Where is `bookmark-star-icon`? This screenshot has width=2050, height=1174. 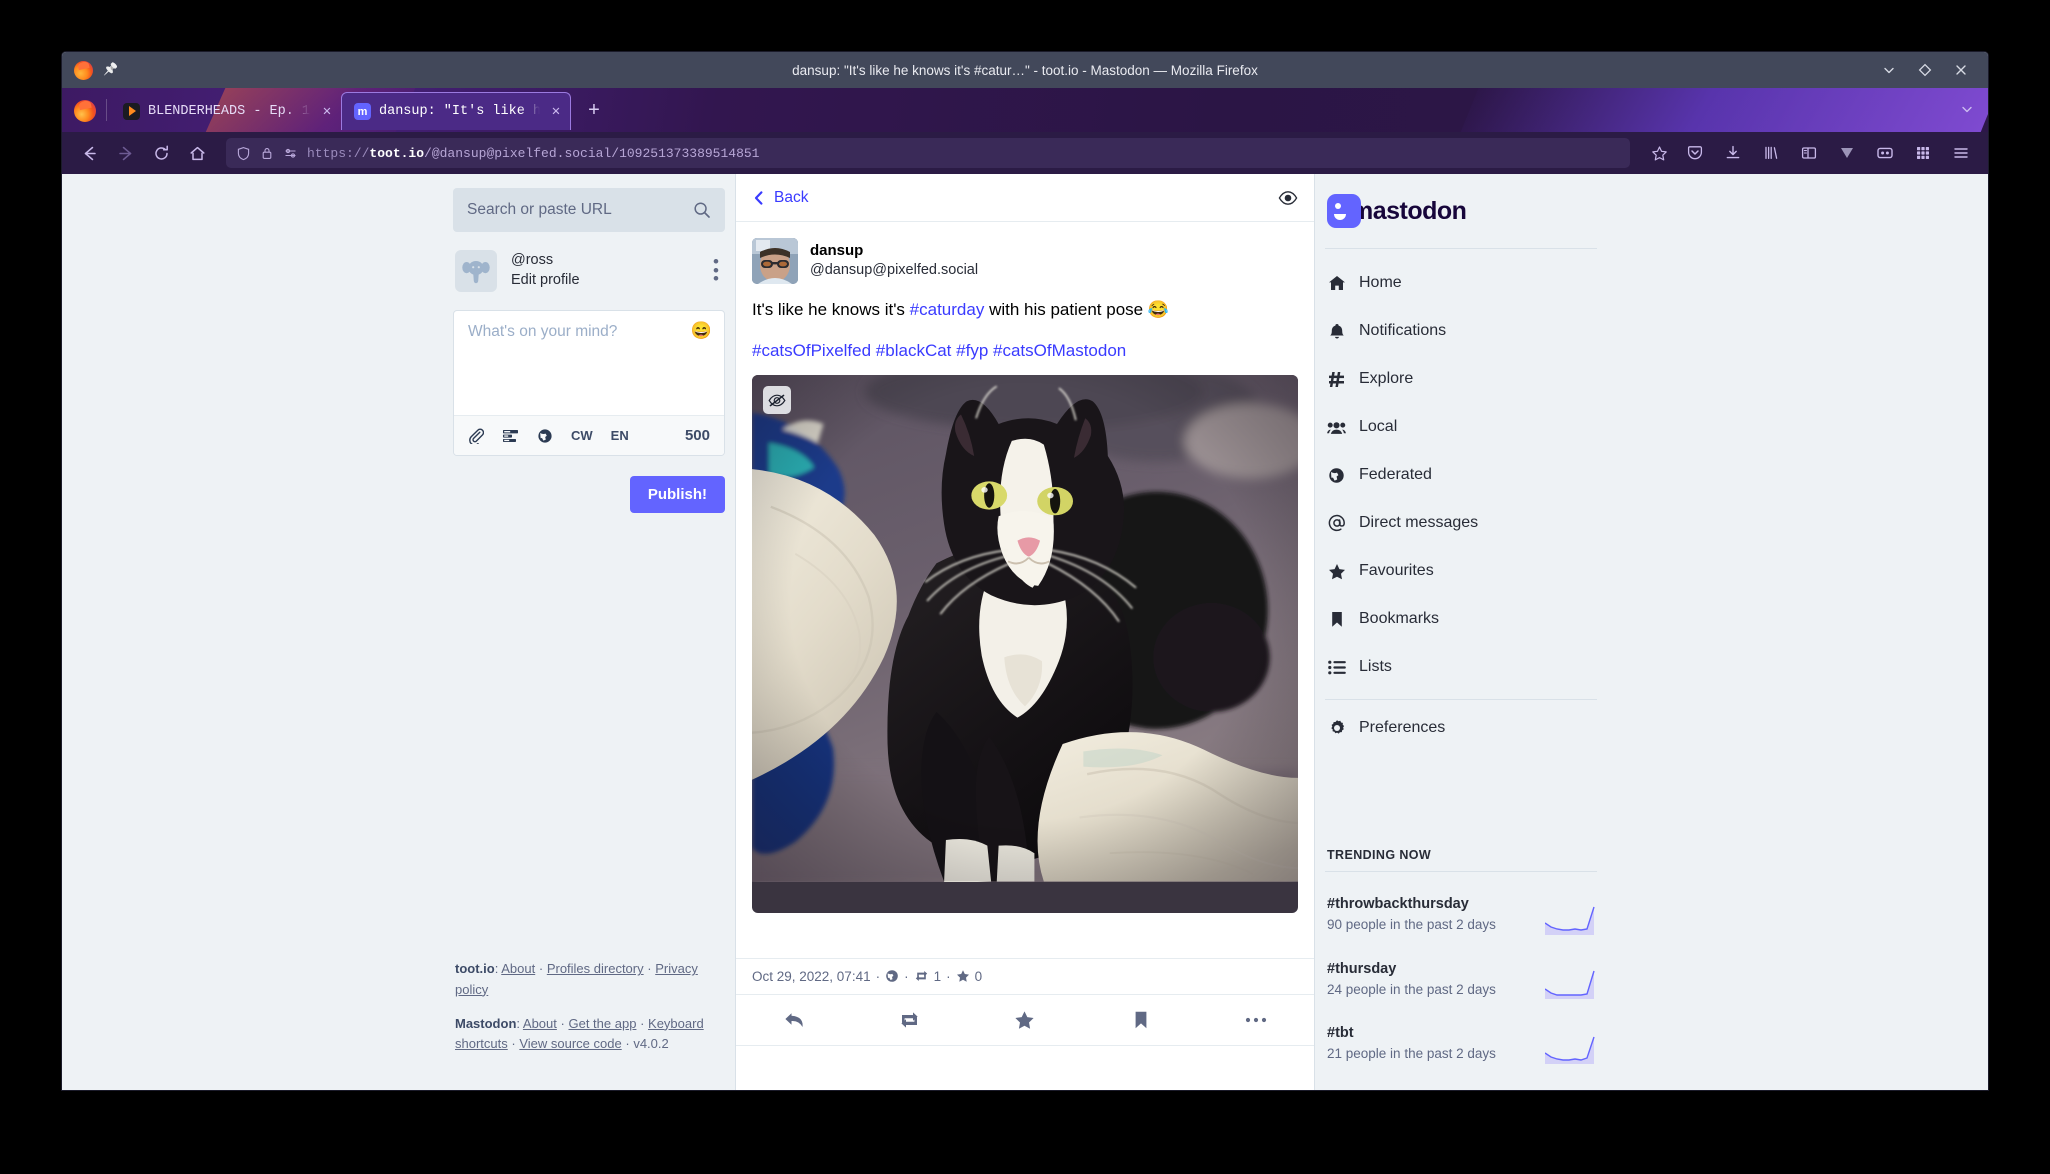
bookmark-star-icon is located at coordinates (1659, 153).